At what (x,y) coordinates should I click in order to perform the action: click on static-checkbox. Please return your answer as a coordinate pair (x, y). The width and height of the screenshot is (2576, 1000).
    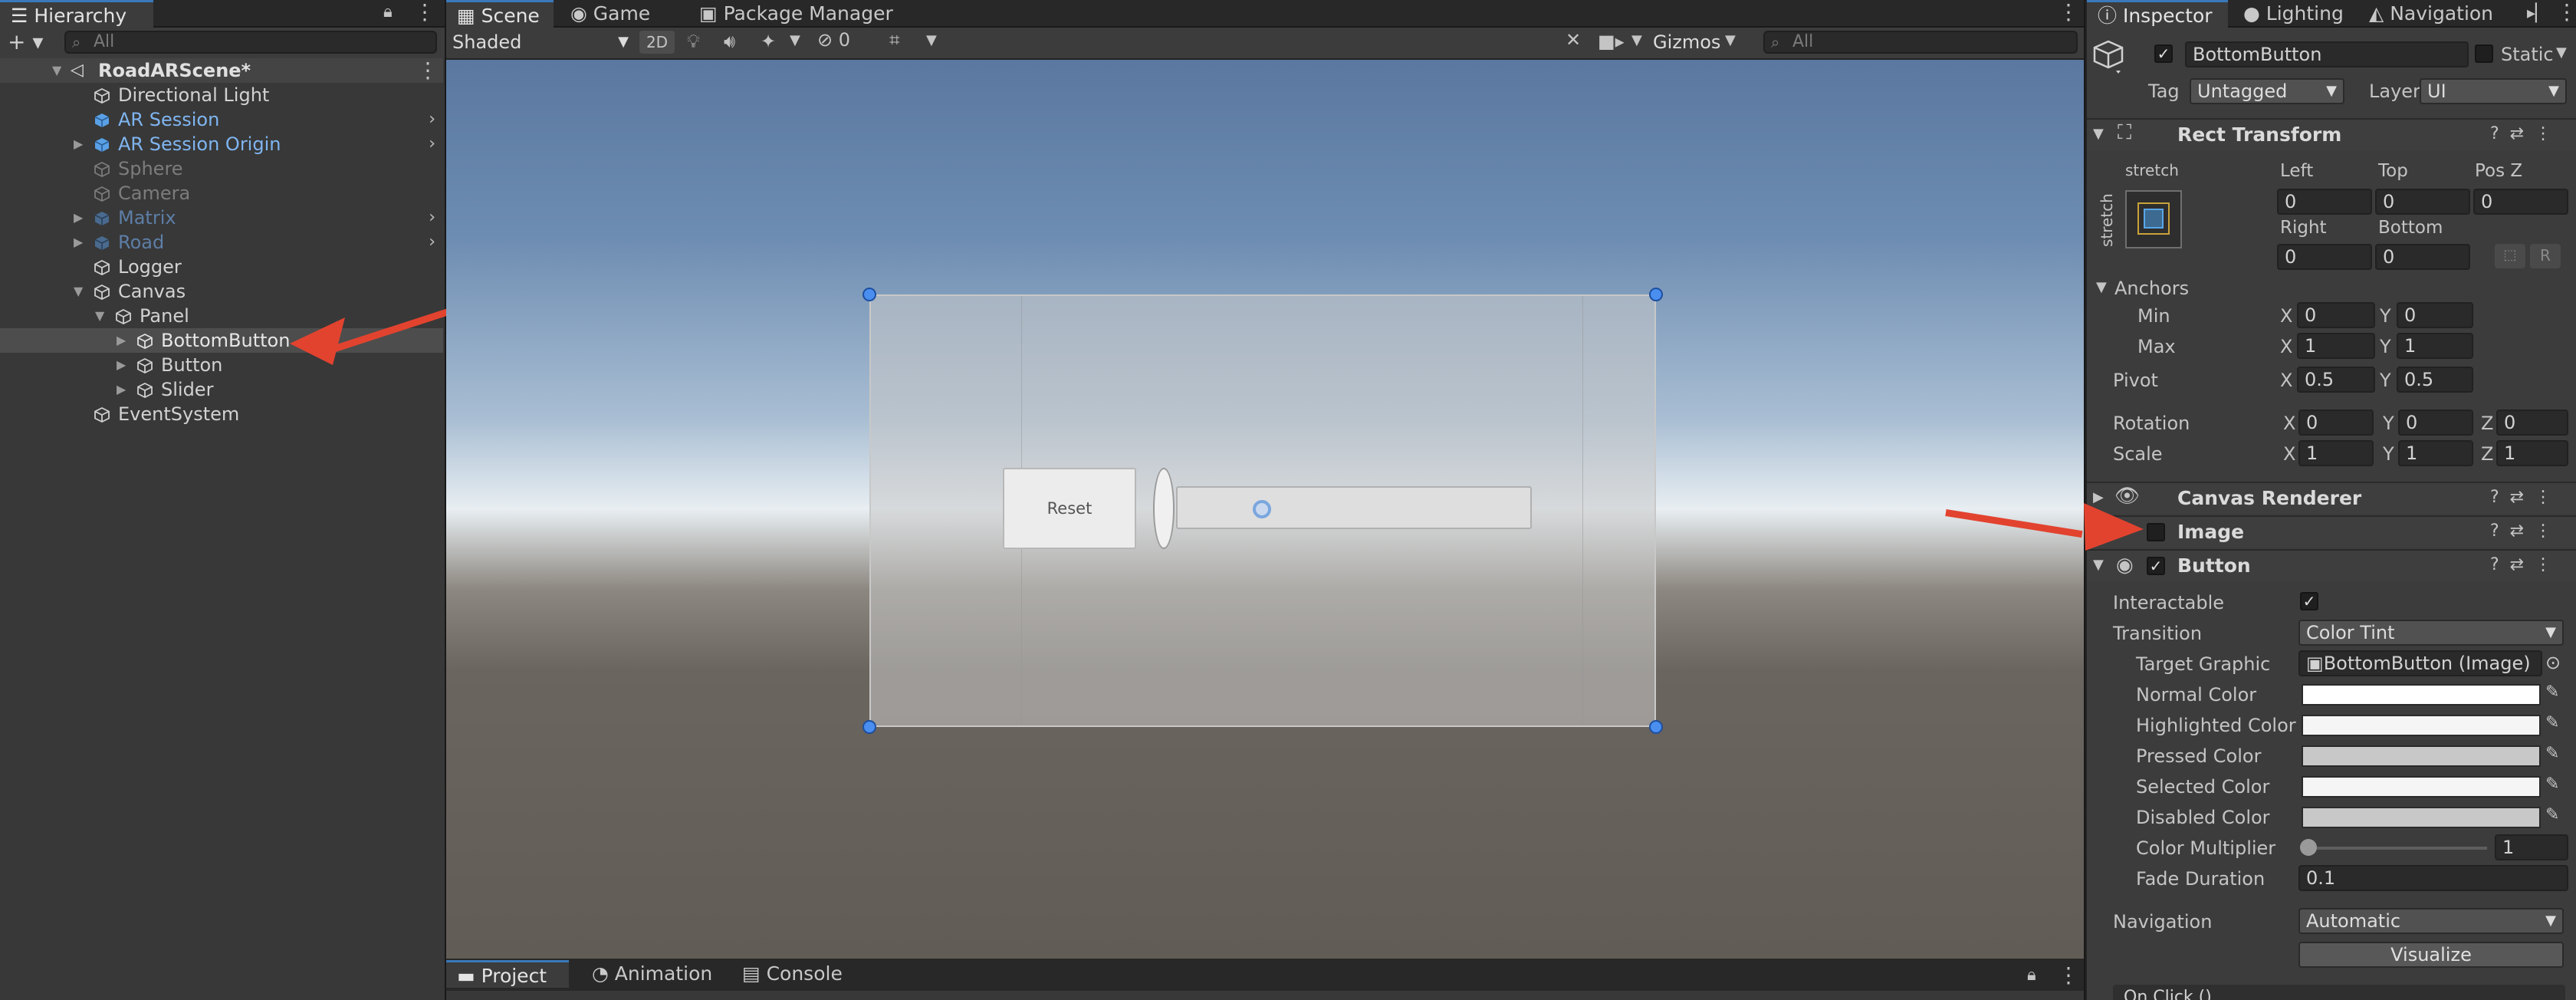
    Looking at the image, I should click on (2484, 53).